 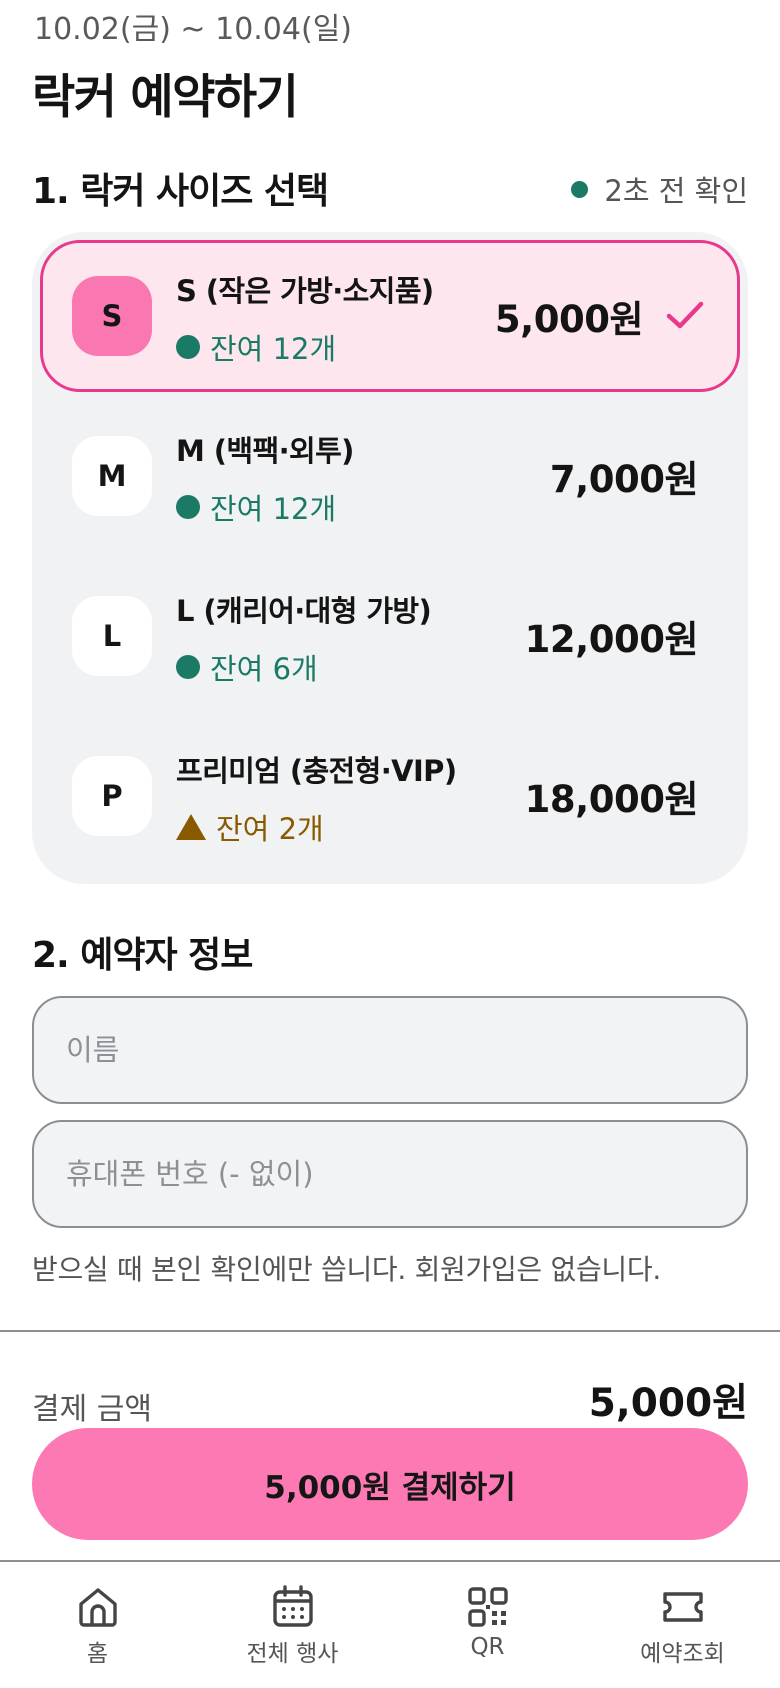 I want to click on stock-status: 잔여 2개, so click(x=316, y=827).